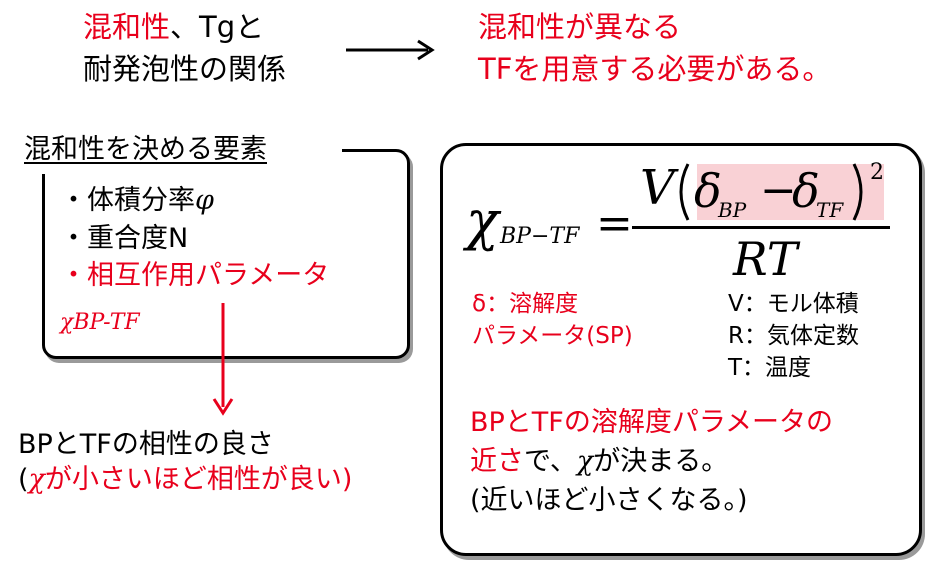  What do you see at coordinates (127, 200) in the screenshot?
I see `factor-label: ・体積分率` at bounding box center [127, 200].